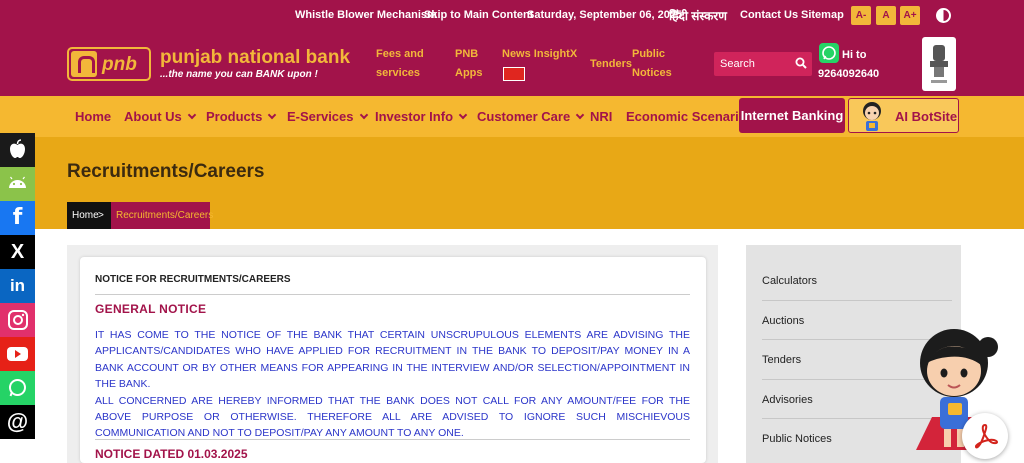 The height and width of the screenshot is (463, 1024). What do you see at coordinates (797, 439) in the screenshot?
I see `sidebar-item-public-notices: Public Notices` at bounding box center [797, 439].